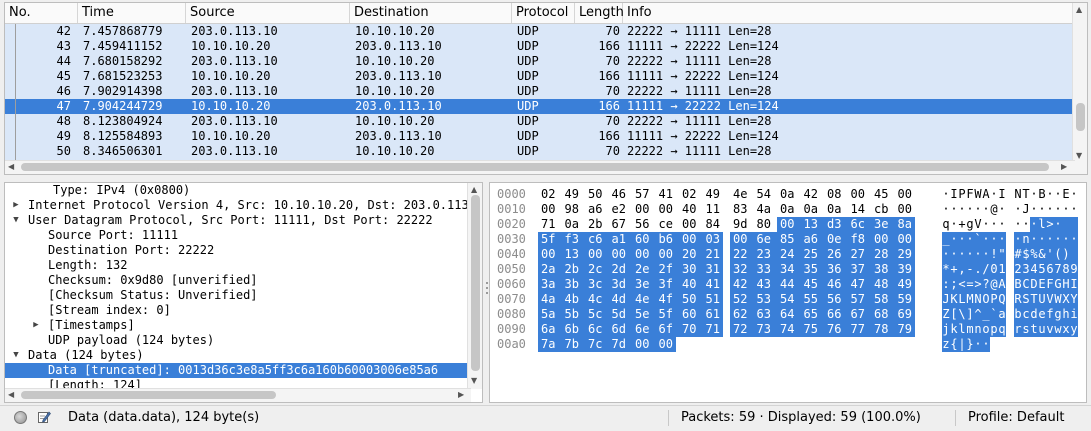 The height and width of the screenshot is (431, 1091). What do you see at coordinates (1064, 167) in the screenshot?
I see `scroll-right-arrow-icon: ▶` at bounding box center [1064, 167].